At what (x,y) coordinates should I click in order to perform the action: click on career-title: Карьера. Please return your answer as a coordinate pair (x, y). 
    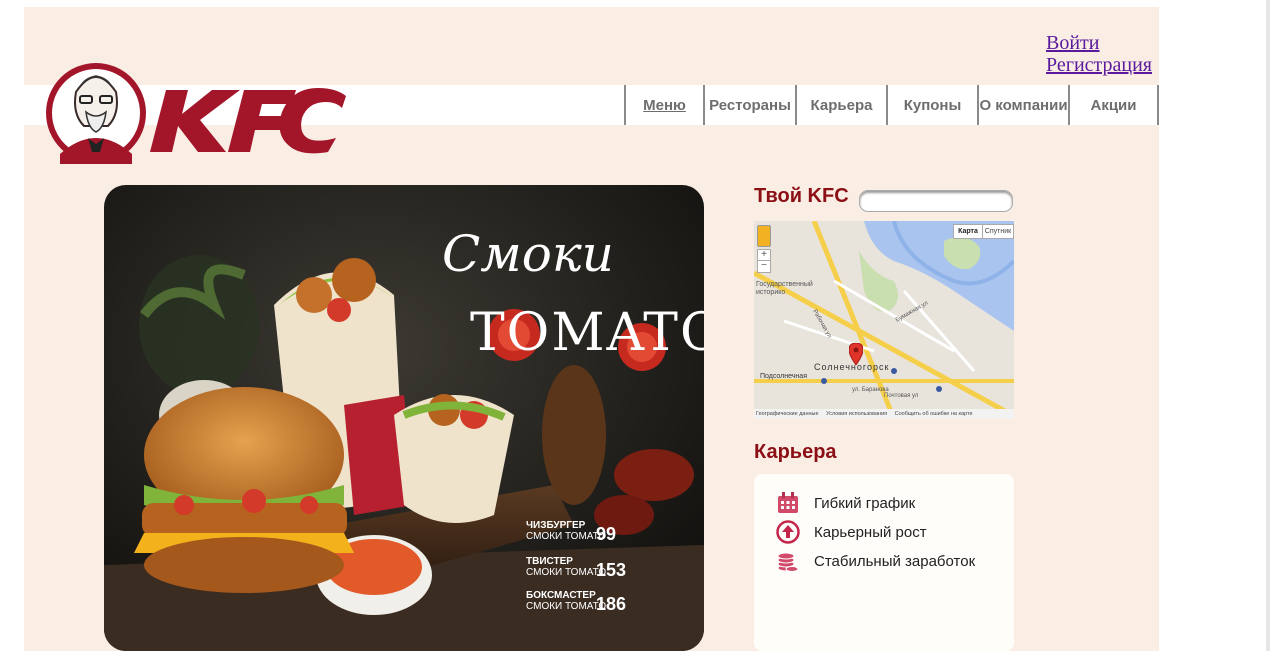
    Looking at the image, I should click on (795, 452).